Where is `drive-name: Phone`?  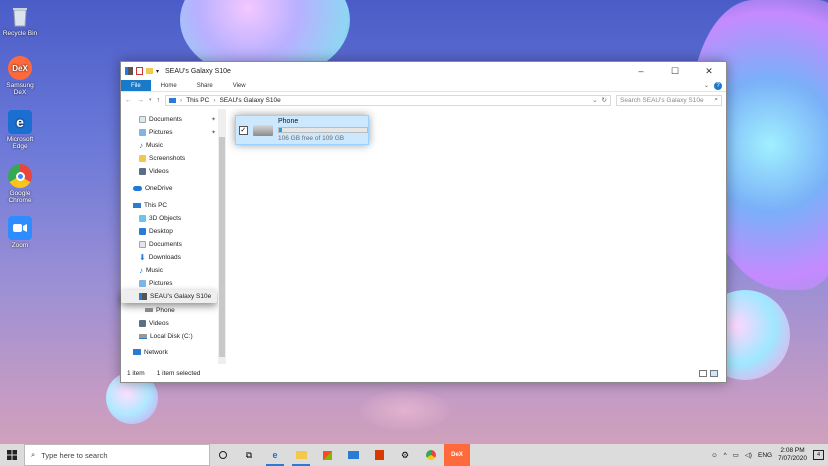
drive-name: Phone is located at coordinates (288, 121).